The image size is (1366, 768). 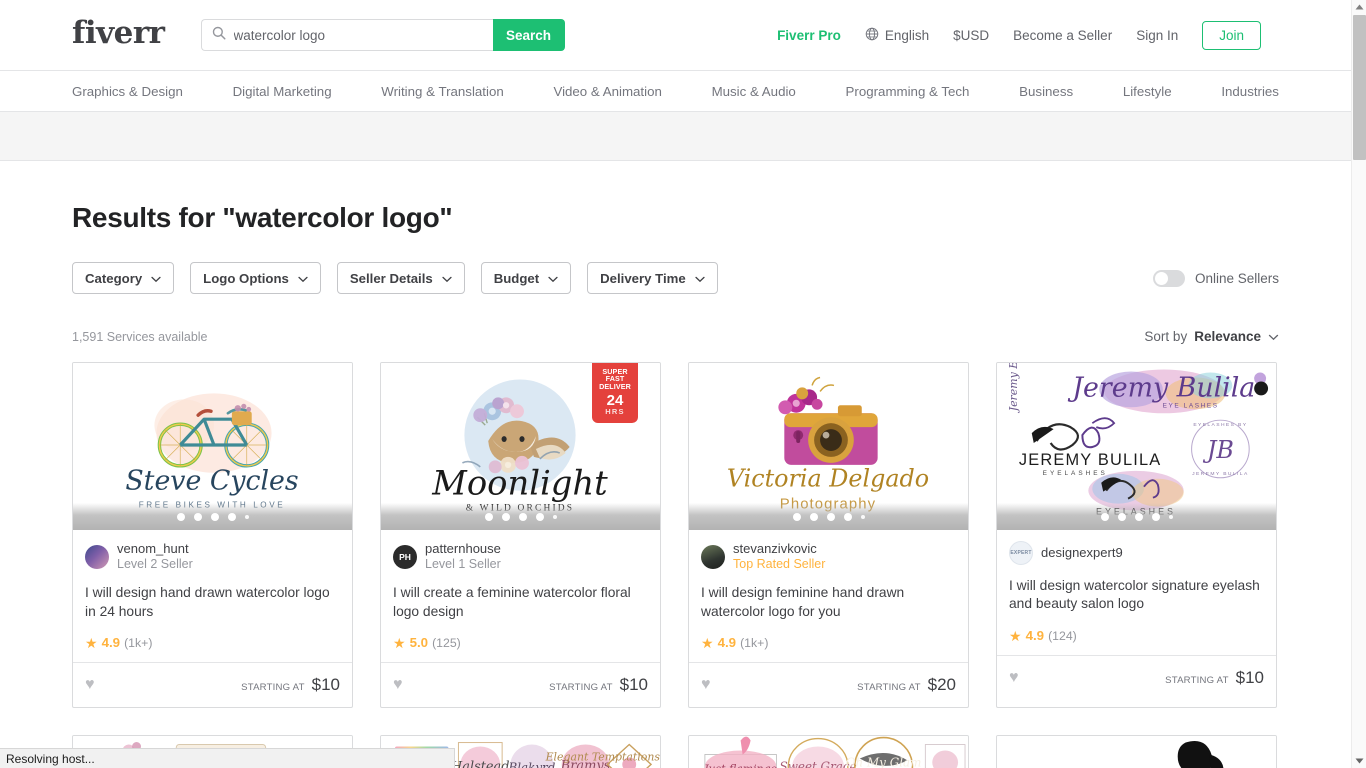 I want to click on nav-industries: Industries, so click(x=1250, y=91).